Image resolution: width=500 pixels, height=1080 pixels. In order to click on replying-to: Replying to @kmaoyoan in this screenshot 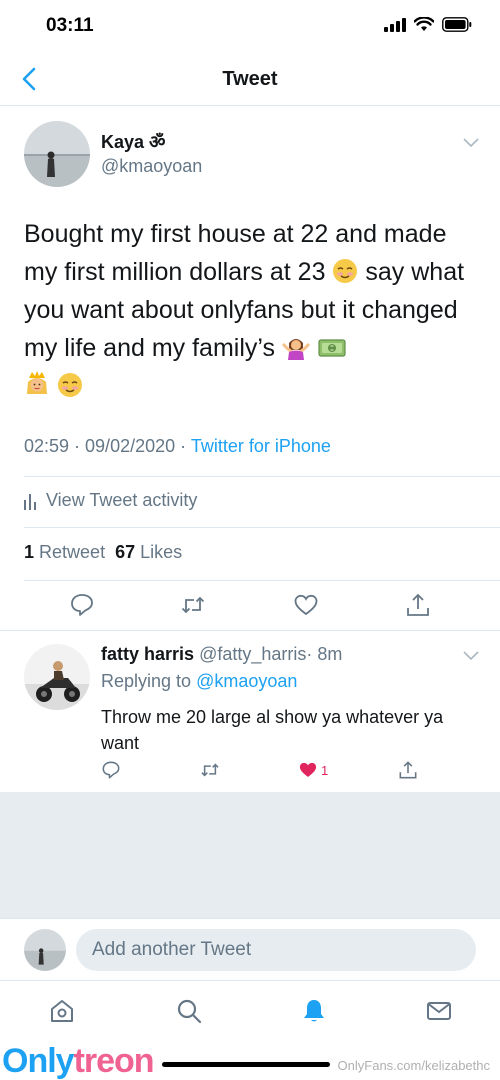, I will do `click(199, 681)`.